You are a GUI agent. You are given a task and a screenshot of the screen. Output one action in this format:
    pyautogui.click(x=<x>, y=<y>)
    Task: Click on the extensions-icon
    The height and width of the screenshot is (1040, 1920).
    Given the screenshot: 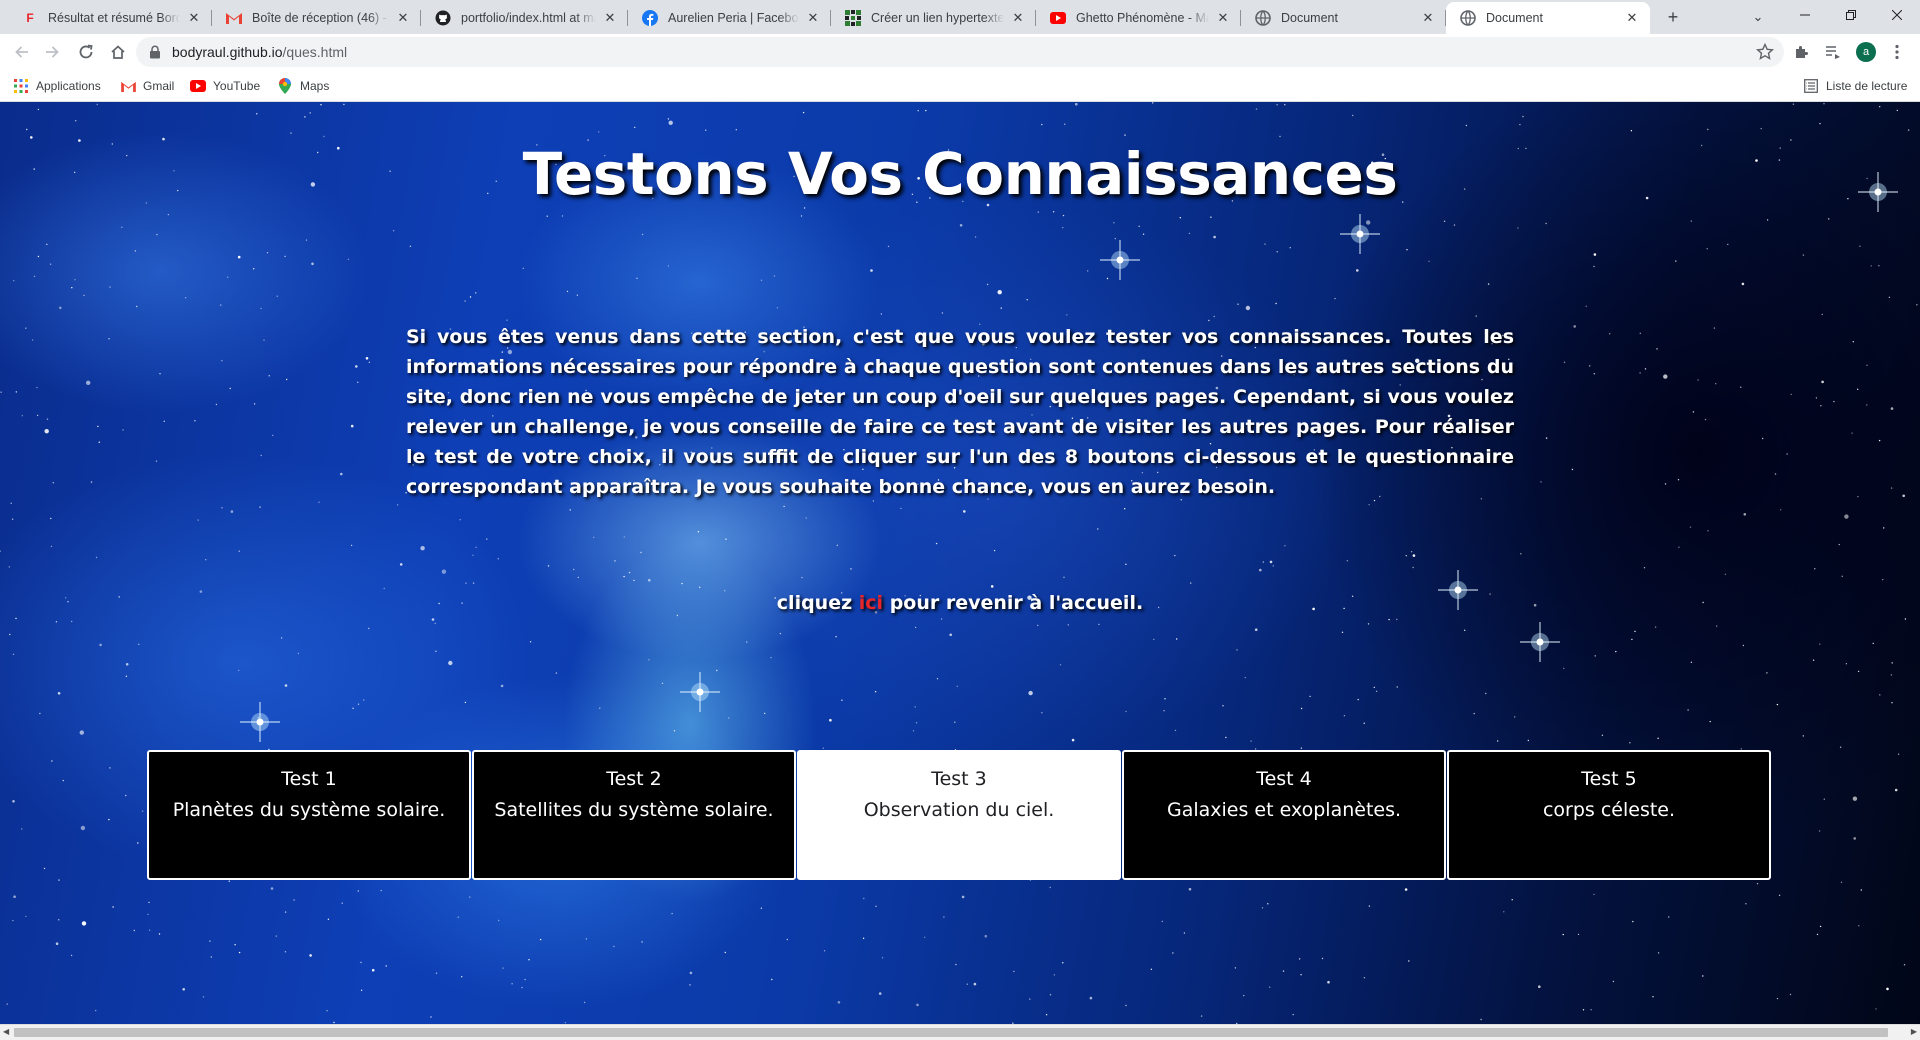 What is the action you would take?
    pyautogui.click(x=1801, y=52)
    